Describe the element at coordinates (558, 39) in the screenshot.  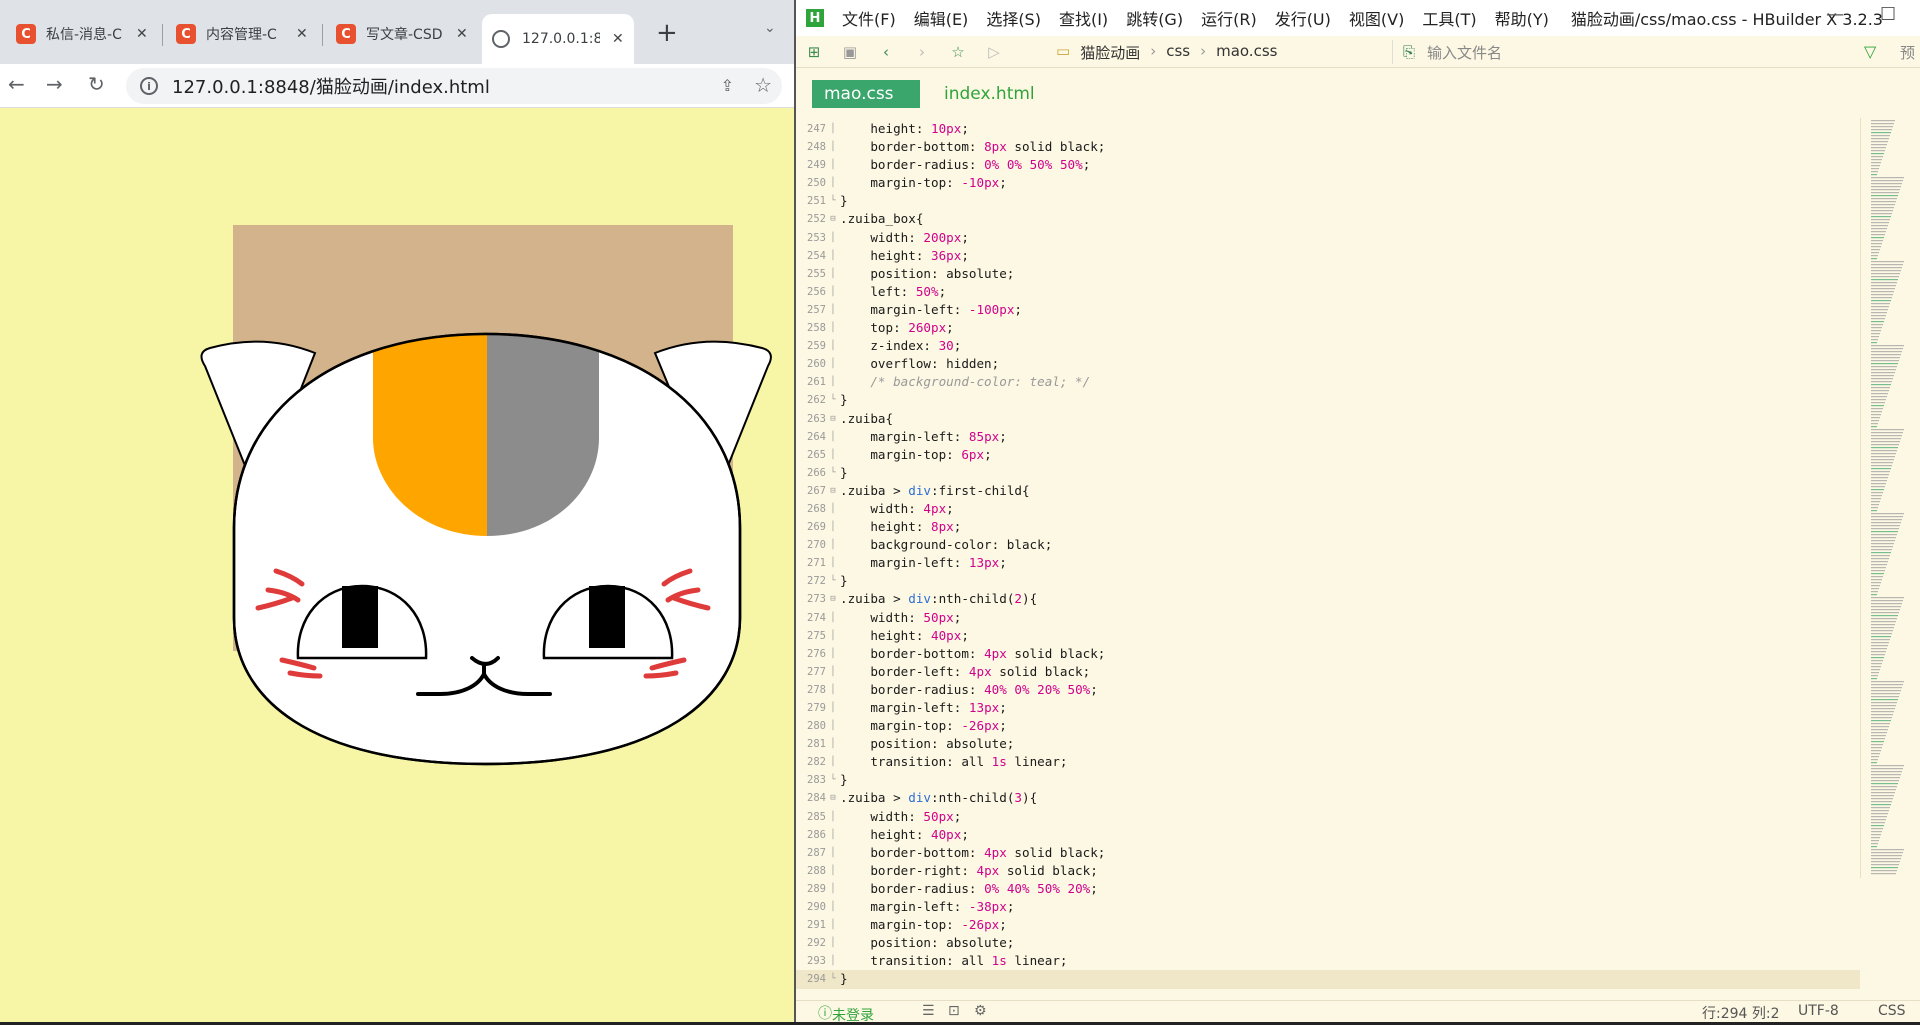
I see `browser-tab-active: 127.0.0.1:8 ✕` at that location.